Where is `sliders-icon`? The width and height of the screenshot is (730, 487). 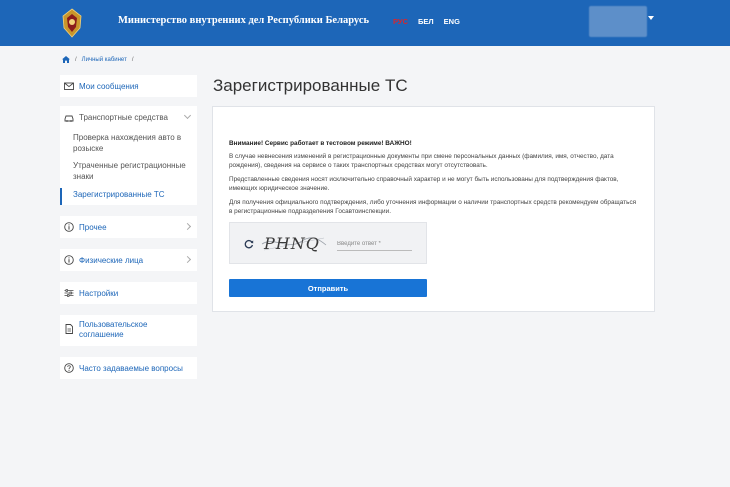
sliders-icon is located at coordinates (69, 293).